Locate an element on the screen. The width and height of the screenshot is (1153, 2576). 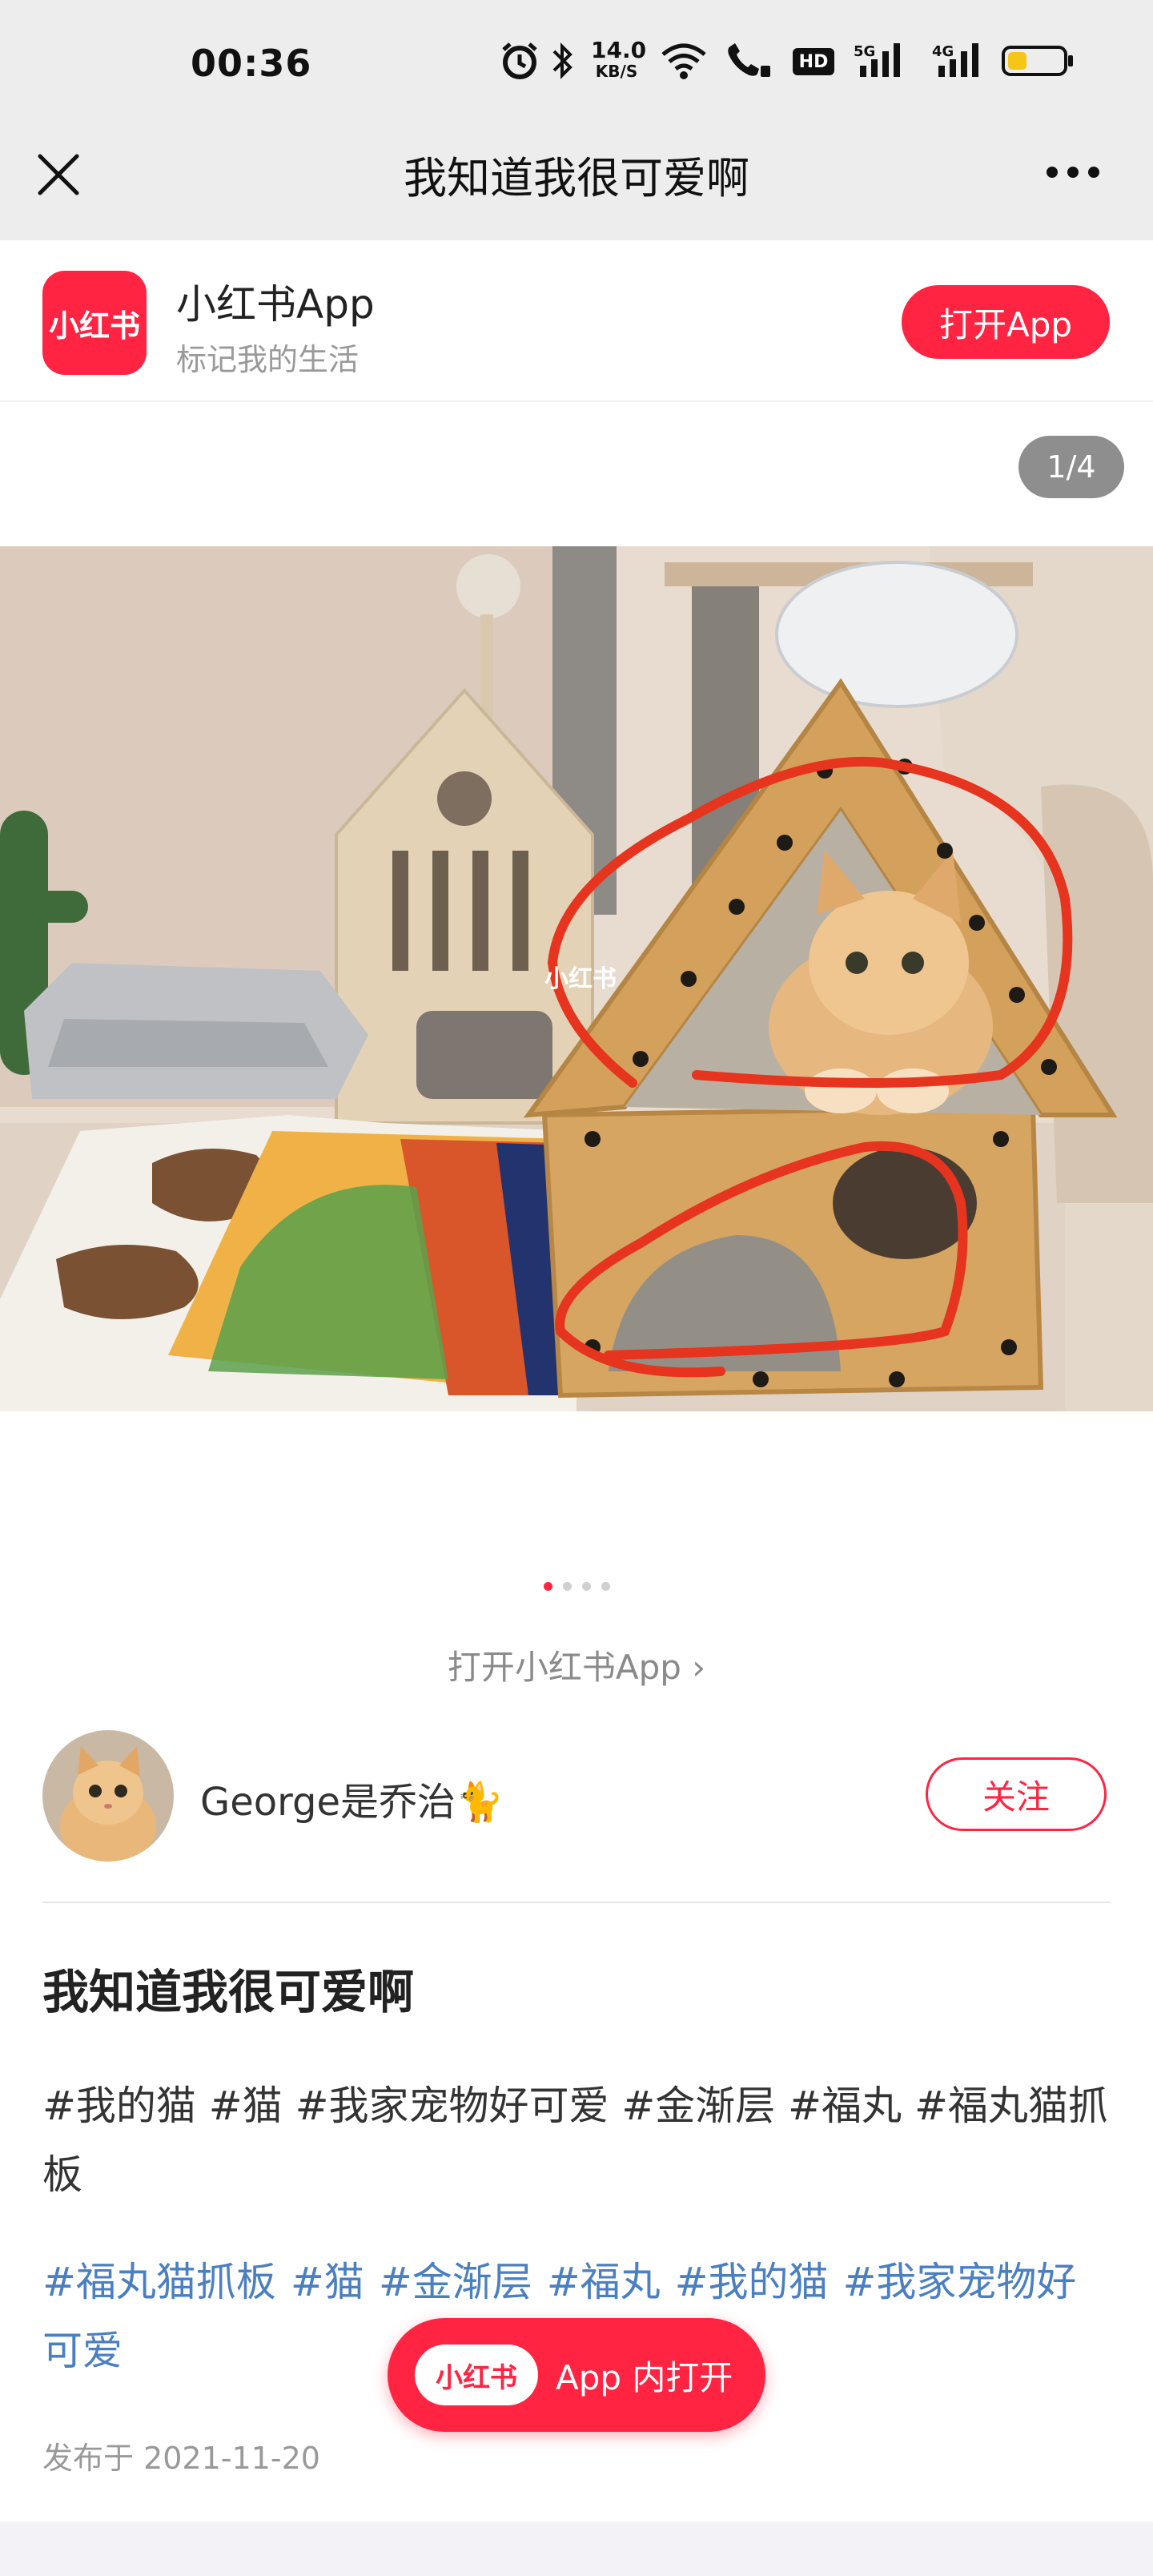
net-speed-value: 14.0 is located at coordinates (619, 50).